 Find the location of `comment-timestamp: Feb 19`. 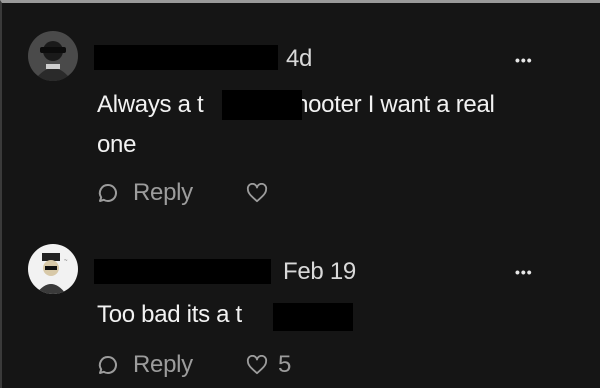

comment-timestamp: Feb 19 is located at coordinates (319, 271).